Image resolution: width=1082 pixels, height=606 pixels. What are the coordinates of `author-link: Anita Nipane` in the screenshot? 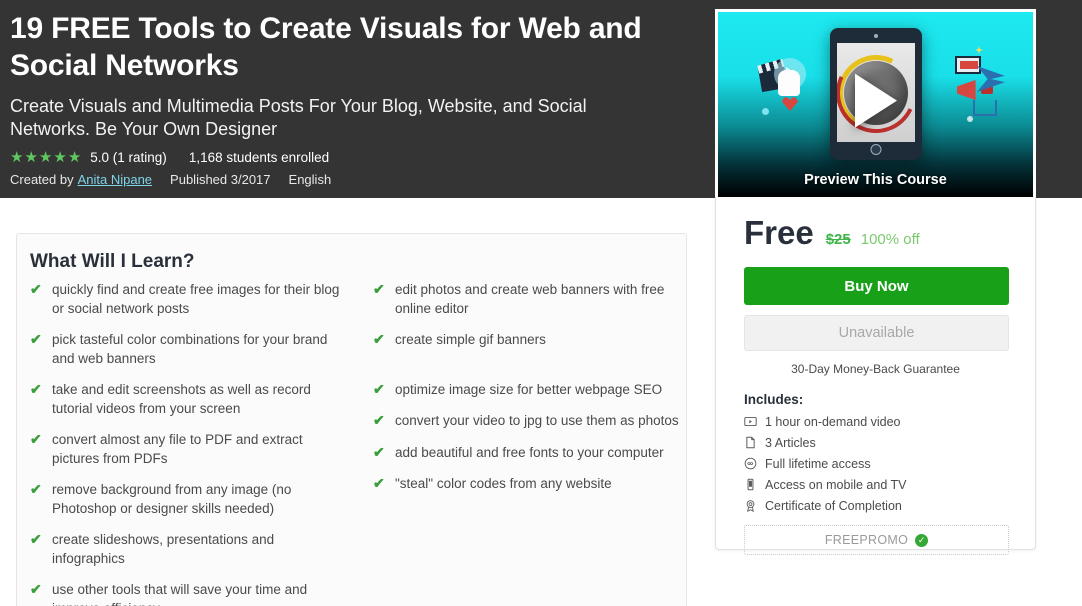 It's located at (115, 179).